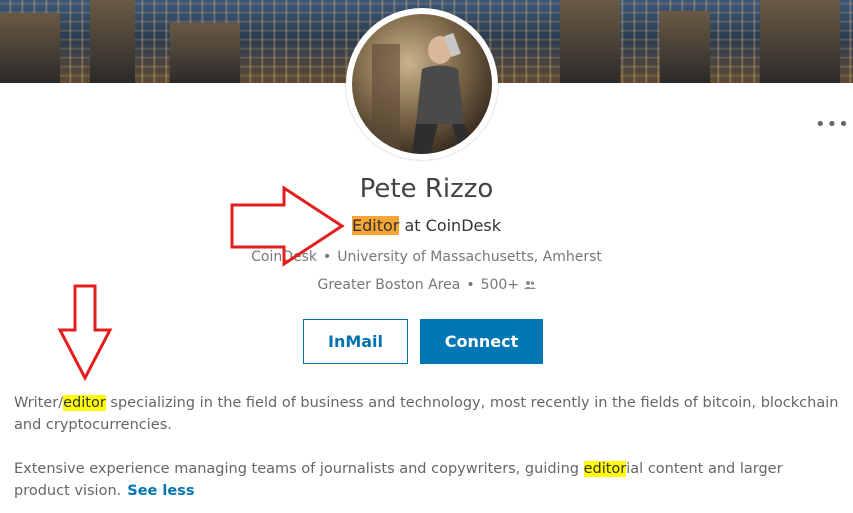 This screenshot has width=853, height=513. What do you see at coordinates (85, 333) in the screenshot?
I see `down-arrow-annotation` at bounding box center [85, 333].